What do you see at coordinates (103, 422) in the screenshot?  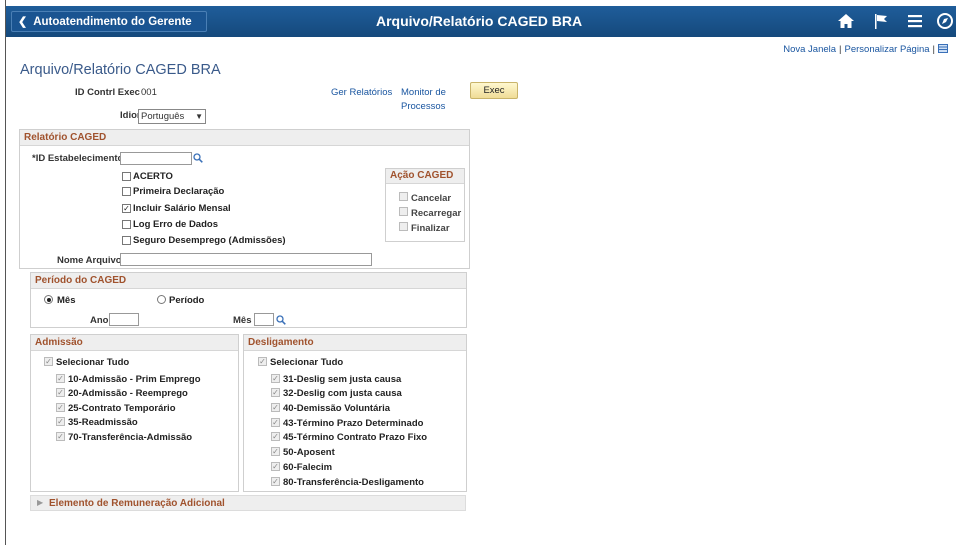 I see `admissao-item-label: 35-Readmissão` at bounding box center [103, 422].